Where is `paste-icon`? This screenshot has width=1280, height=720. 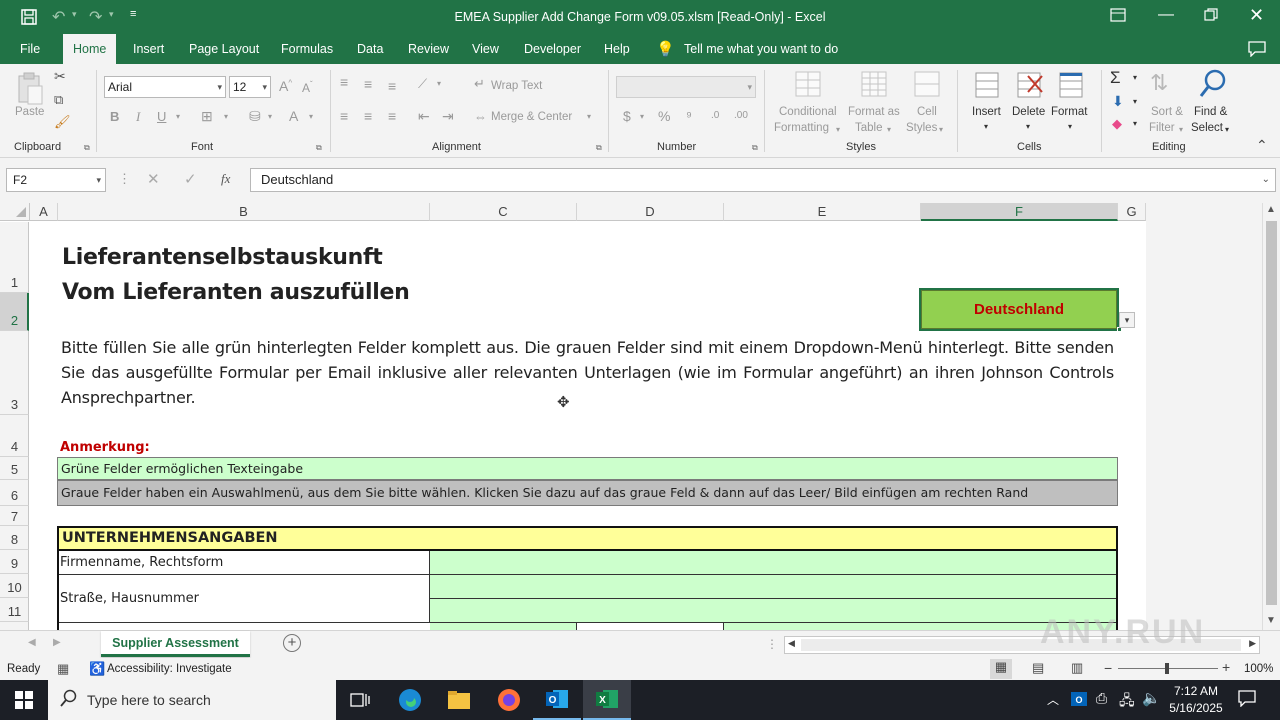
paste-icon is located at coordinates (30, 90).